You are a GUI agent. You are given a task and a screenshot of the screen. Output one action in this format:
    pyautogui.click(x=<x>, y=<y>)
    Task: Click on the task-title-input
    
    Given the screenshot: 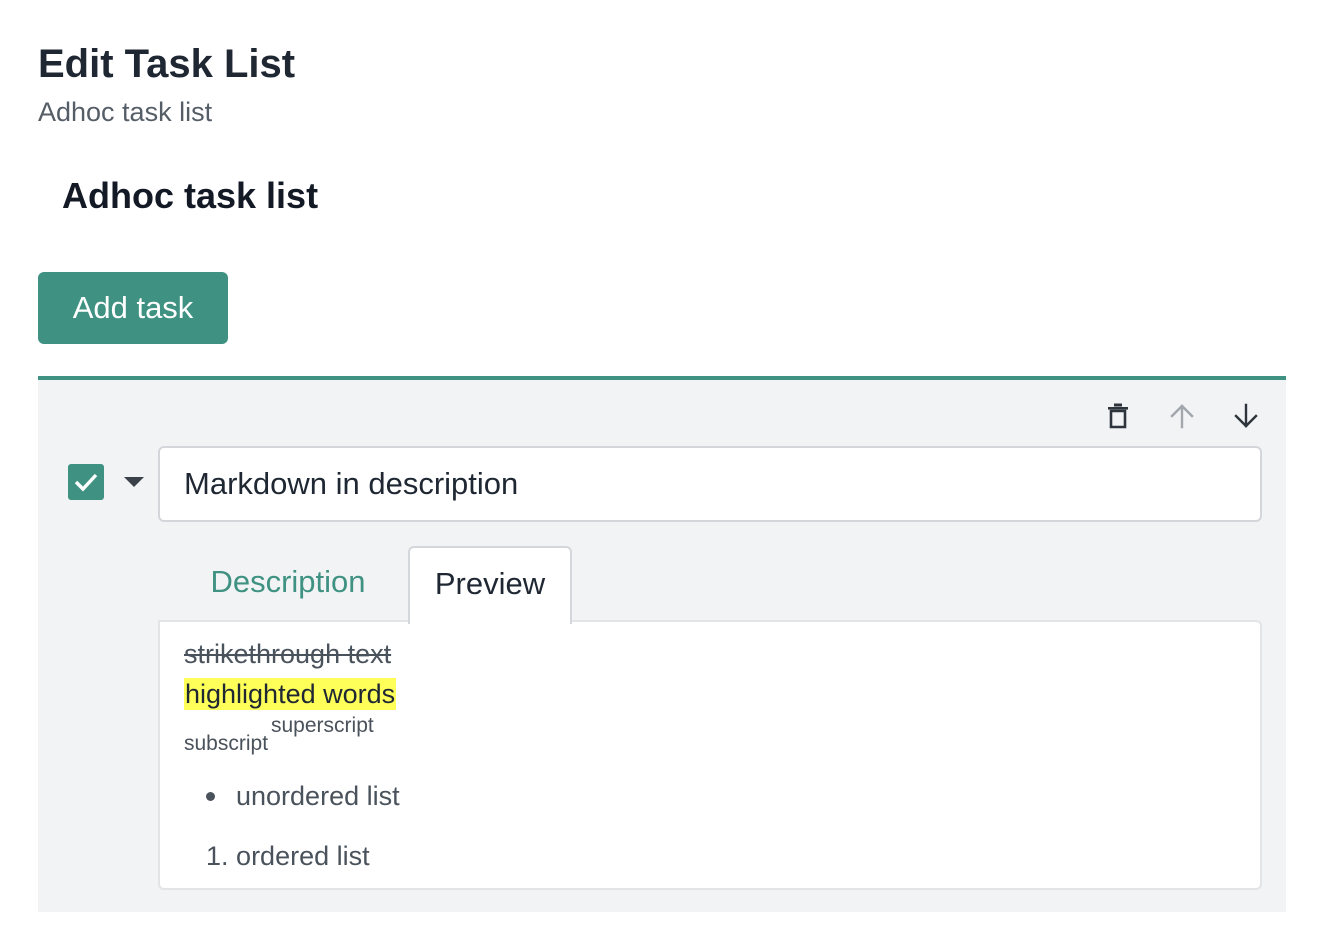 What is the action you would take?
    pyautogui.click(x=710, y=484)
    